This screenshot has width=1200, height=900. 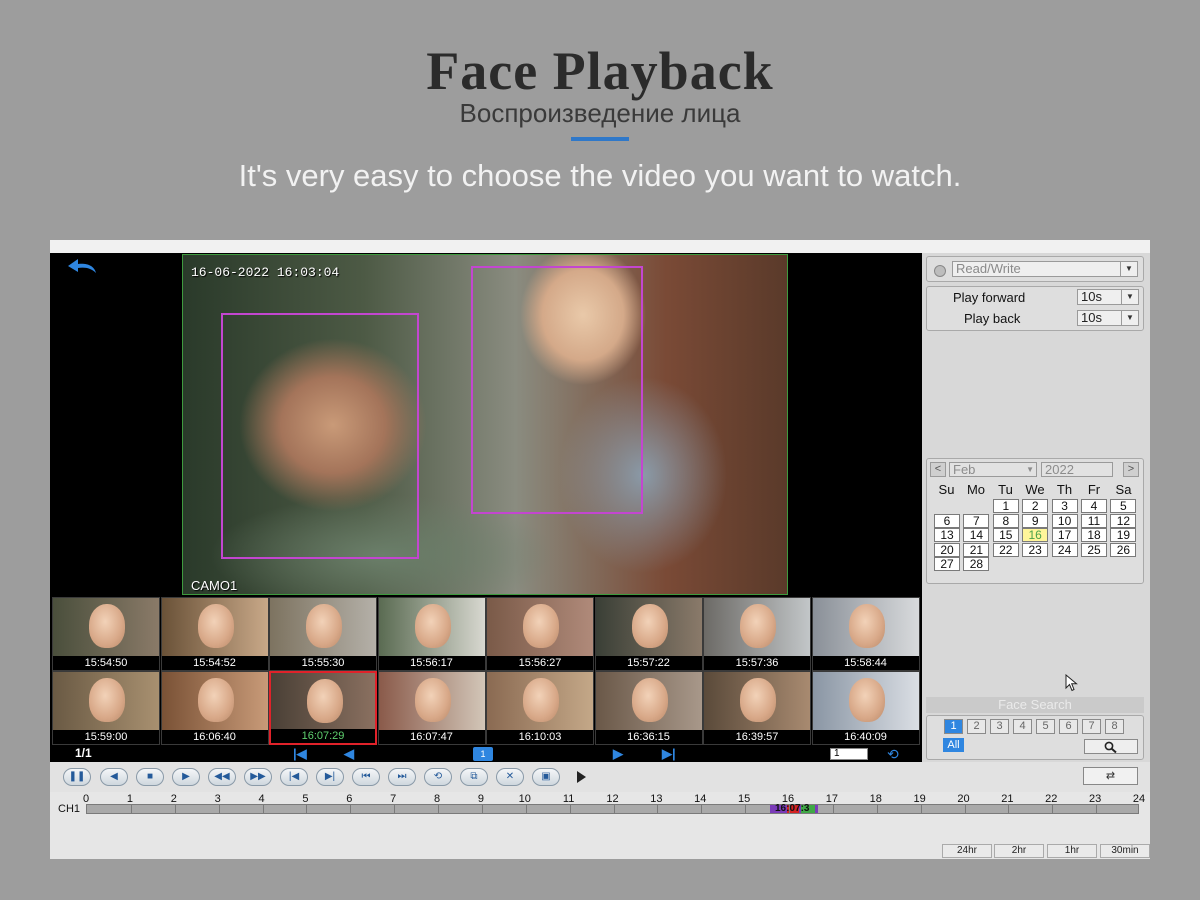 What do you see at coordinates (1123, 535) in the screenshot?
I see `calendar-day: 19` at bounding box center [1123, 535].